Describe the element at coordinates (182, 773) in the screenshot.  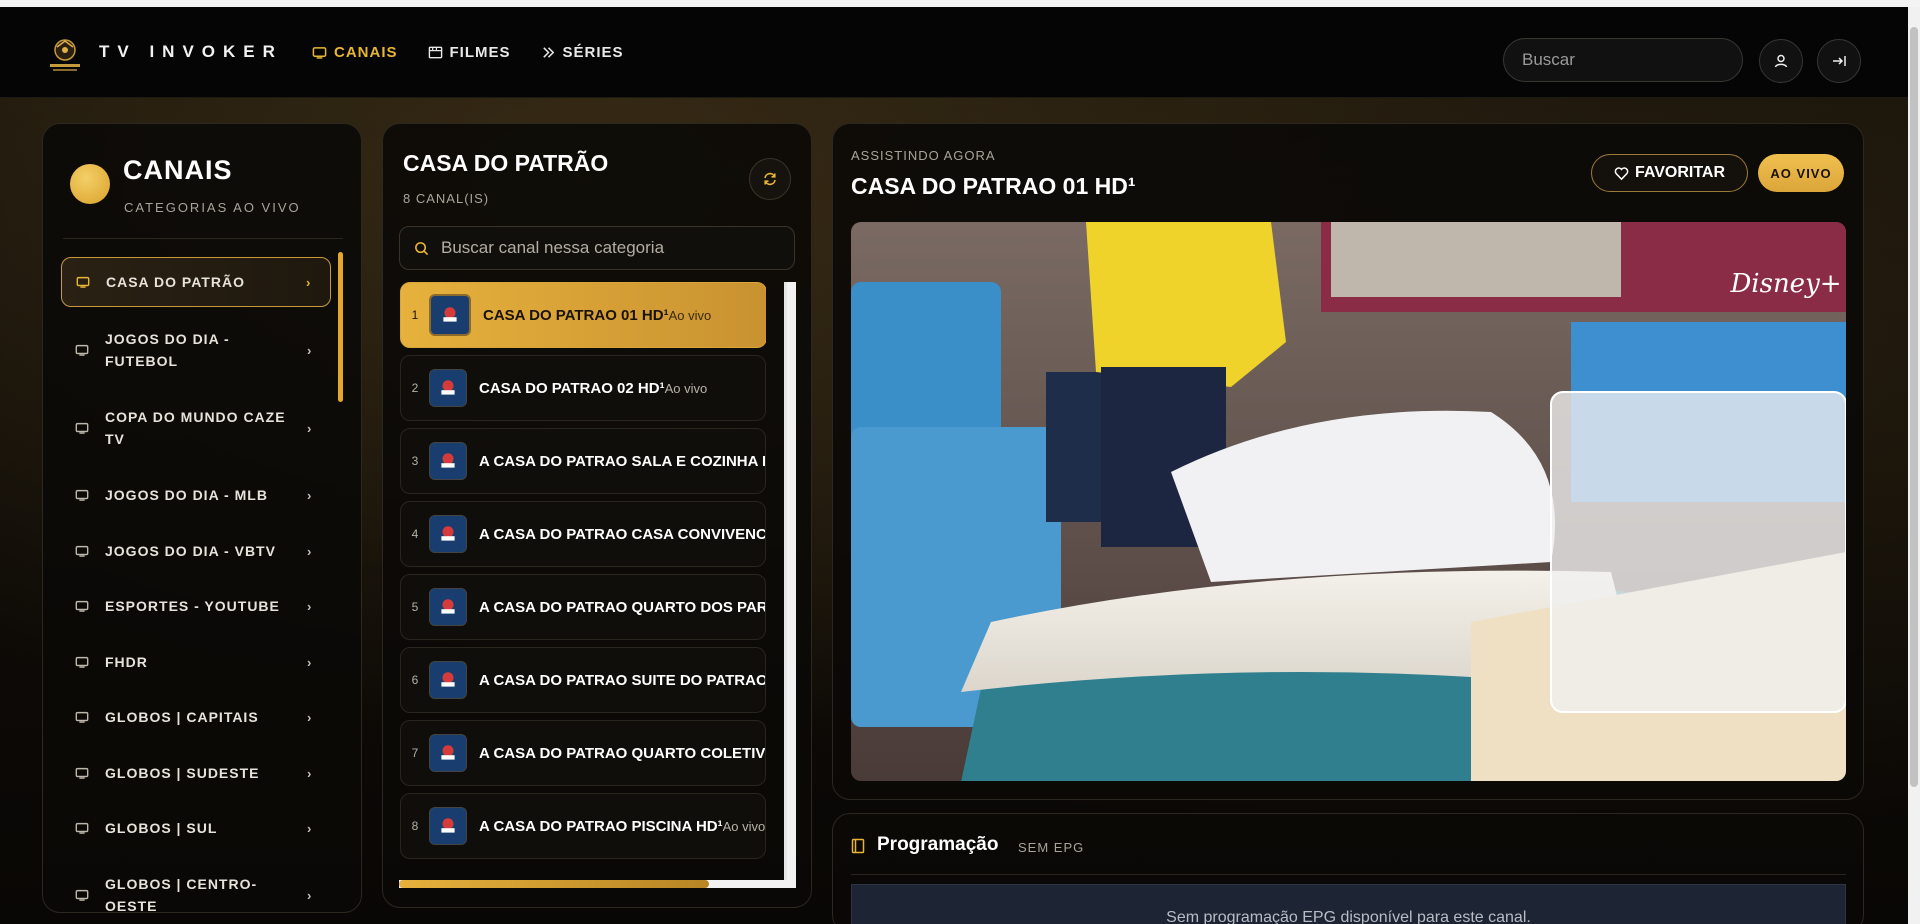
I see `category-label: GLOBOS | SUDESTE` at that location.